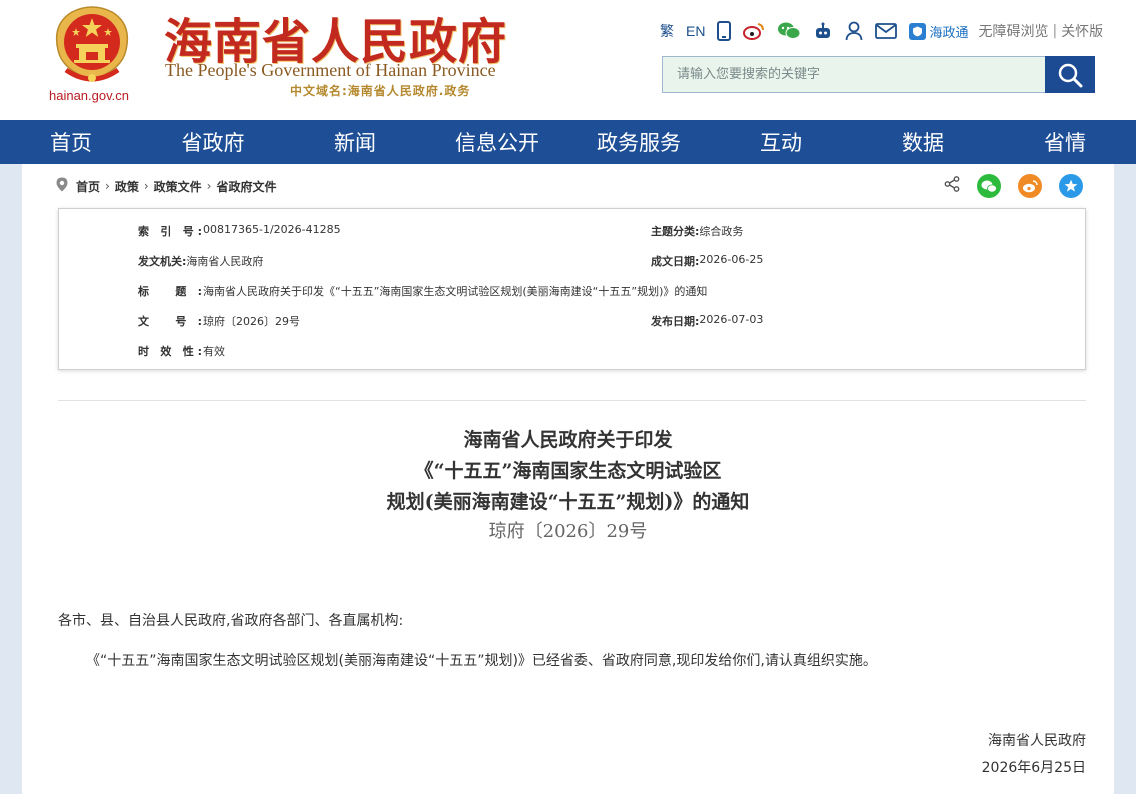  I want to click on breadcrumb-home: 首页, so click(88, 186).